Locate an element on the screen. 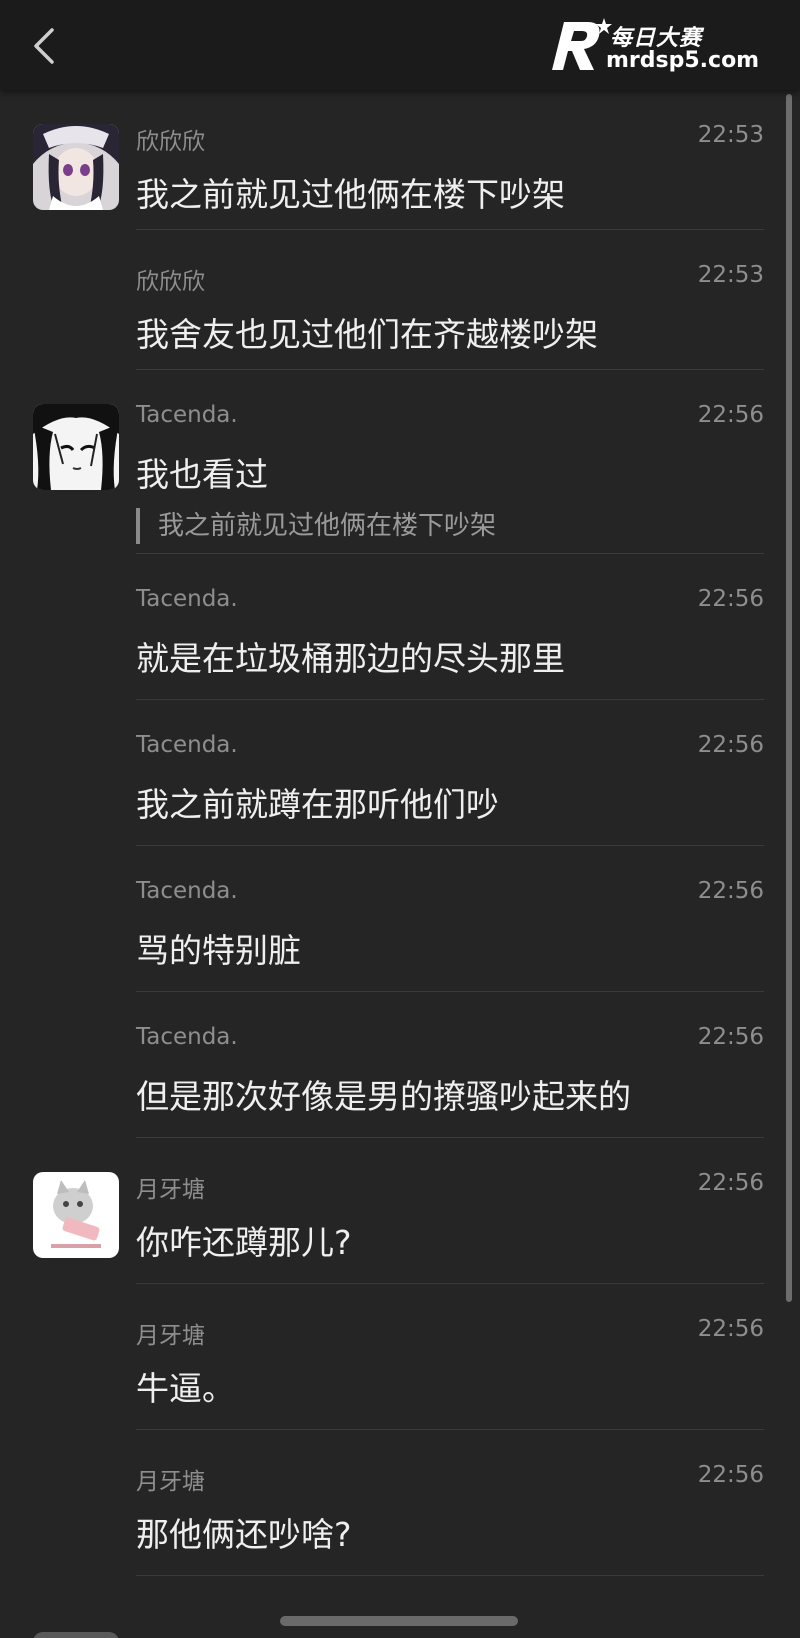 This screenshot has width=800, height=1638. message-text: 你咋还蹲那儿? is located at coordinates (244, 1242).